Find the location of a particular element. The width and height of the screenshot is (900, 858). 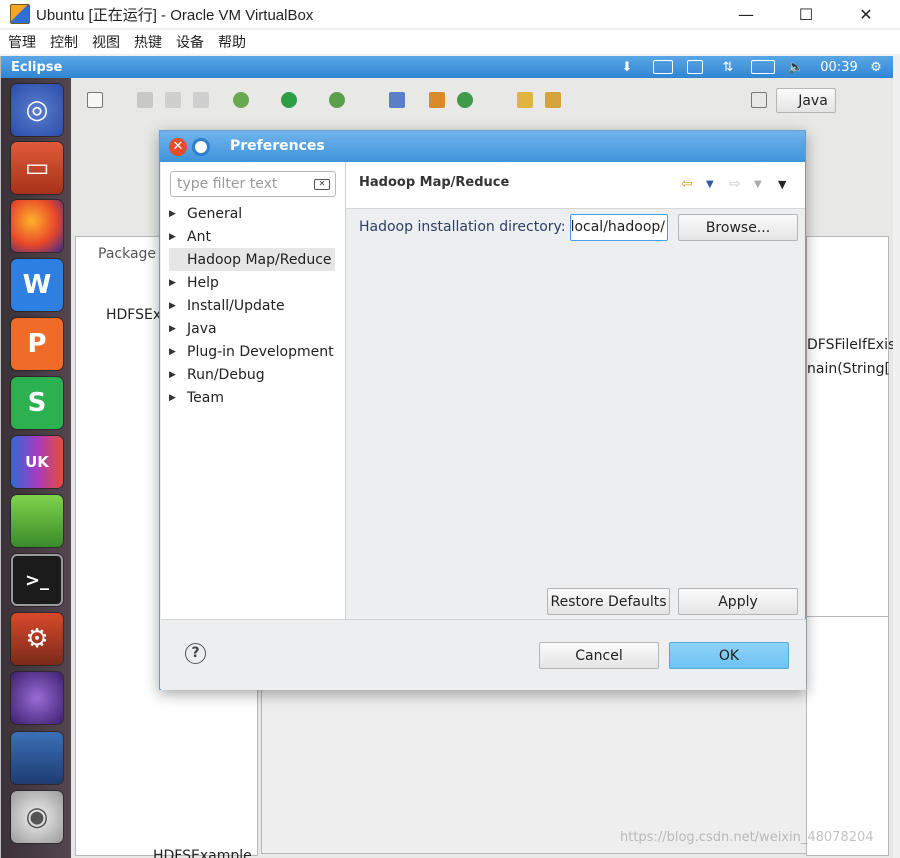

close-window-button: ✕ is located at coordinates (866, 14).